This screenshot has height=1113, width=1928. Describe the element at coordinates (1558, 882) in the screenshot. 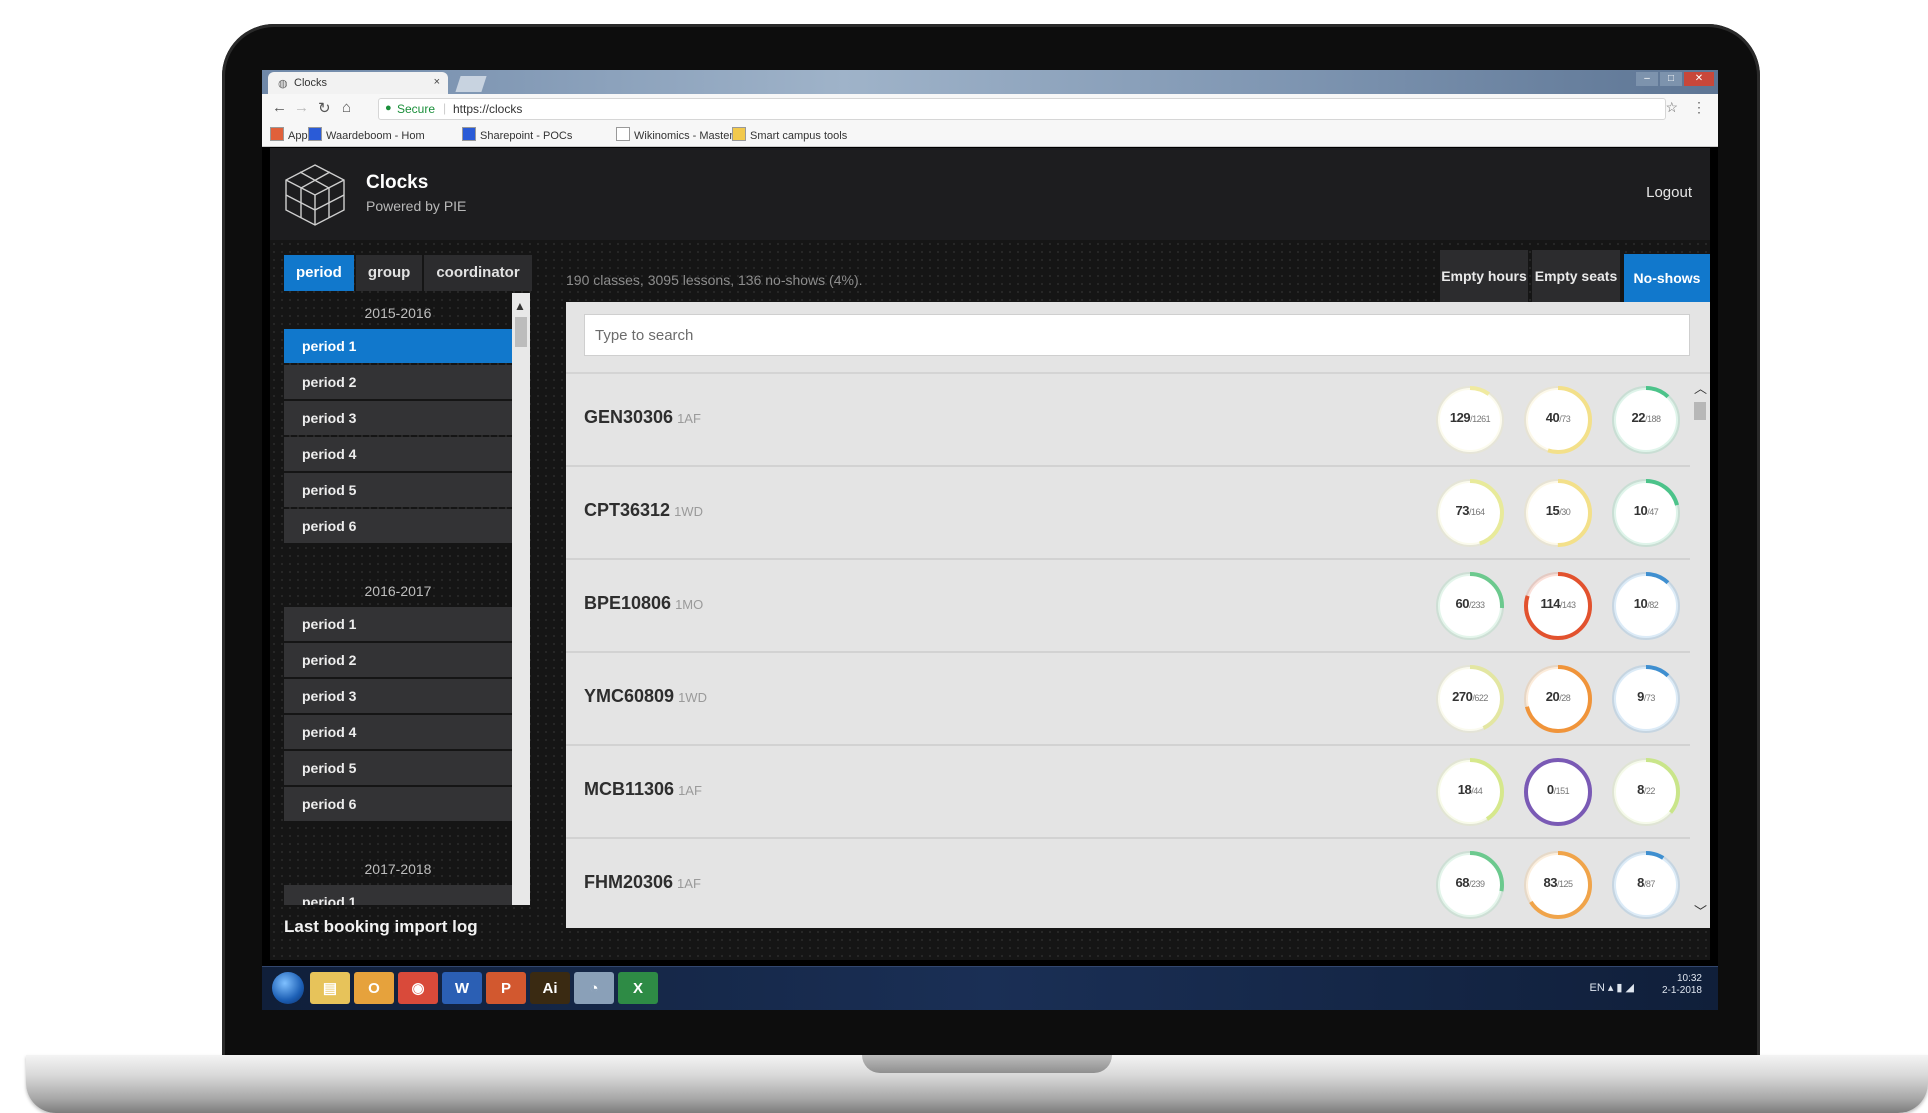

I see `clock-value: 83/125` at that location.